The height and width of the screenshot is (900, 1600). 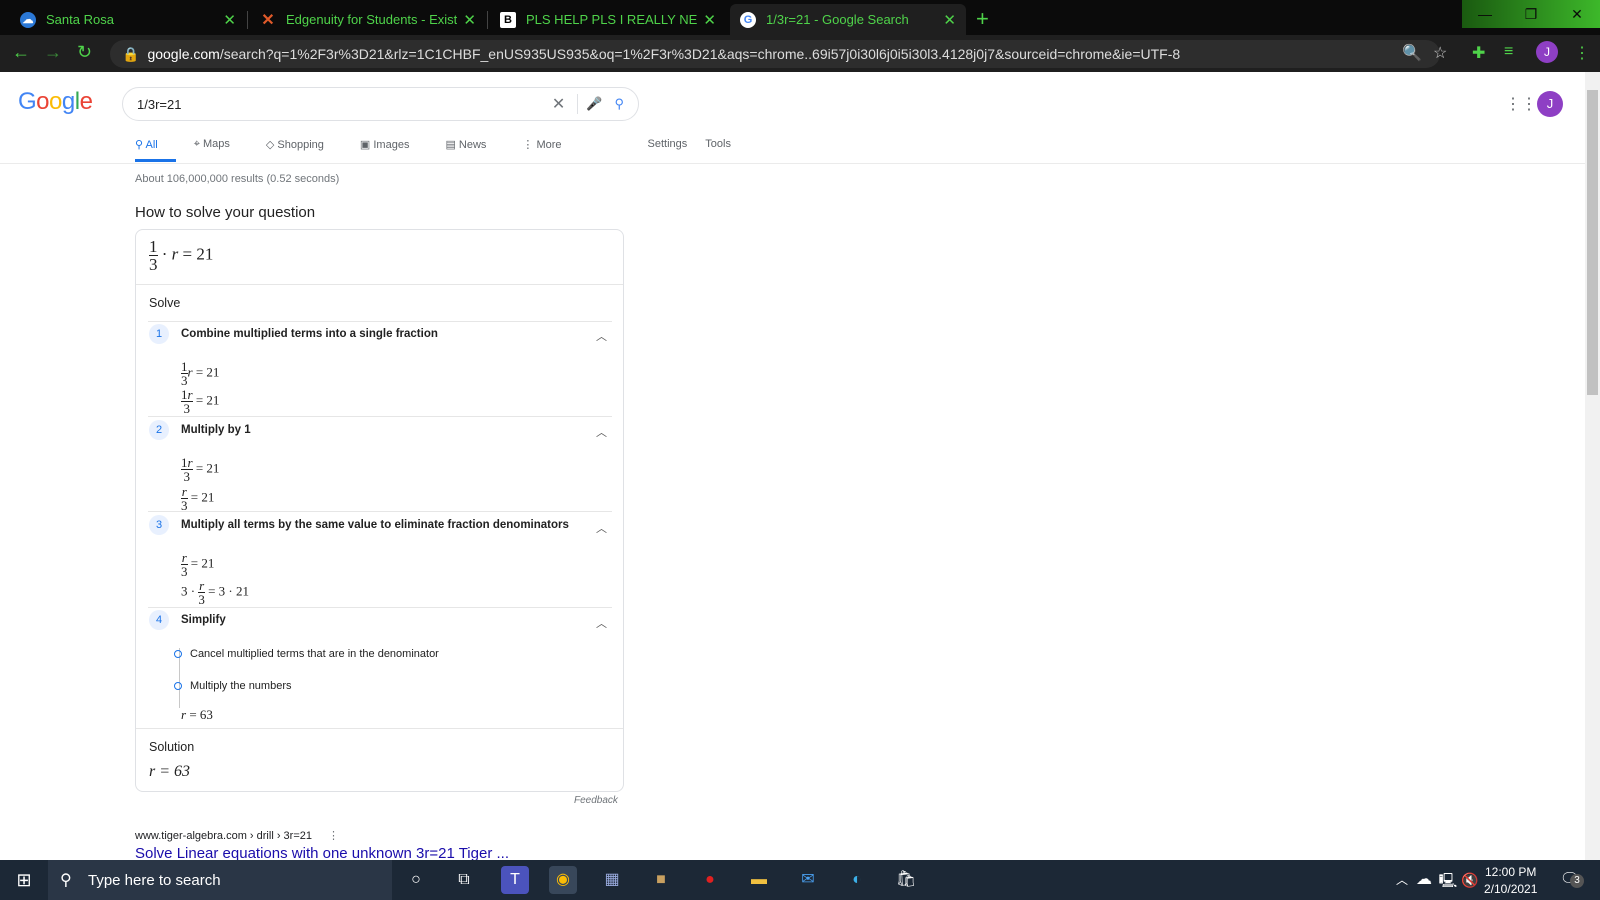 What do you see at coordinates (172, 747) in the screenshot?
I see `solution-label: Solution` at bounding box center [172, 747].